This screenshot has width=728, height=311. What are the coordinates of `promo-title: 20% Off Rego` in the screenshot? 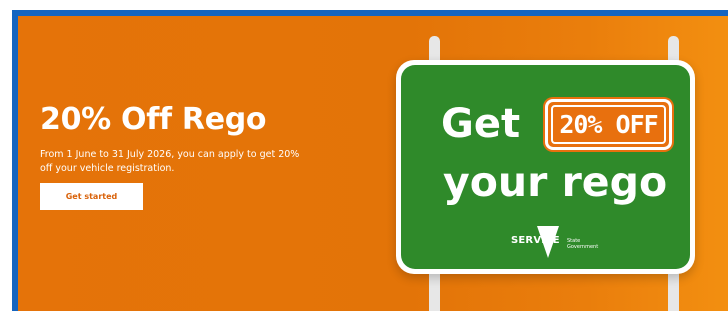 It's located at (153, 119).